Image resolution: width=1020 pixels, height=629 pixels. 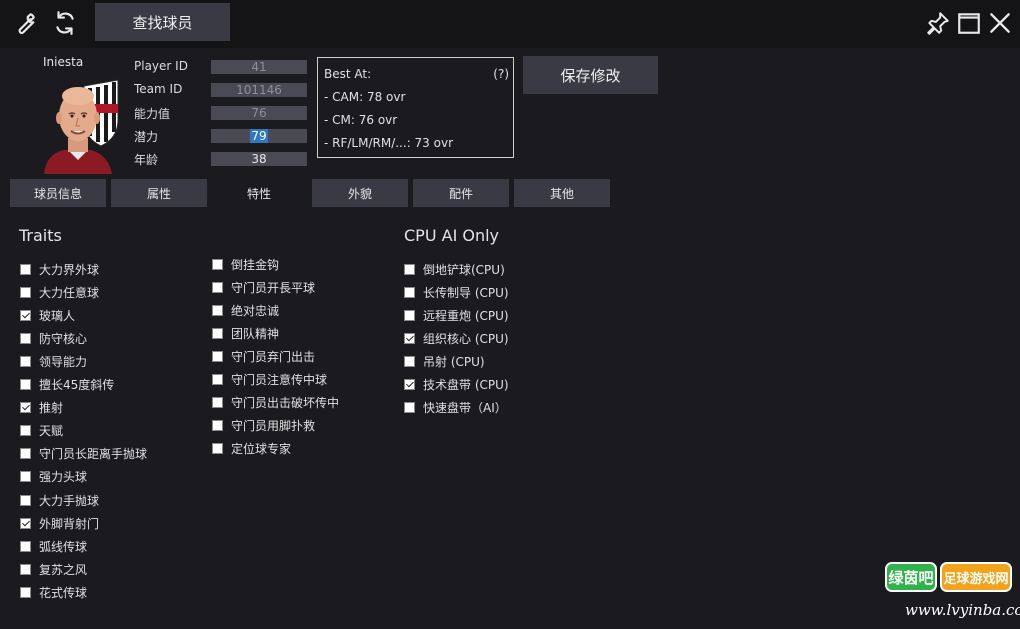 What do you see at coordinates (245, 310) in the screenshot?
I see `trait-checkbox-row: 绝对忠诚` at bounding box center [245, 310].